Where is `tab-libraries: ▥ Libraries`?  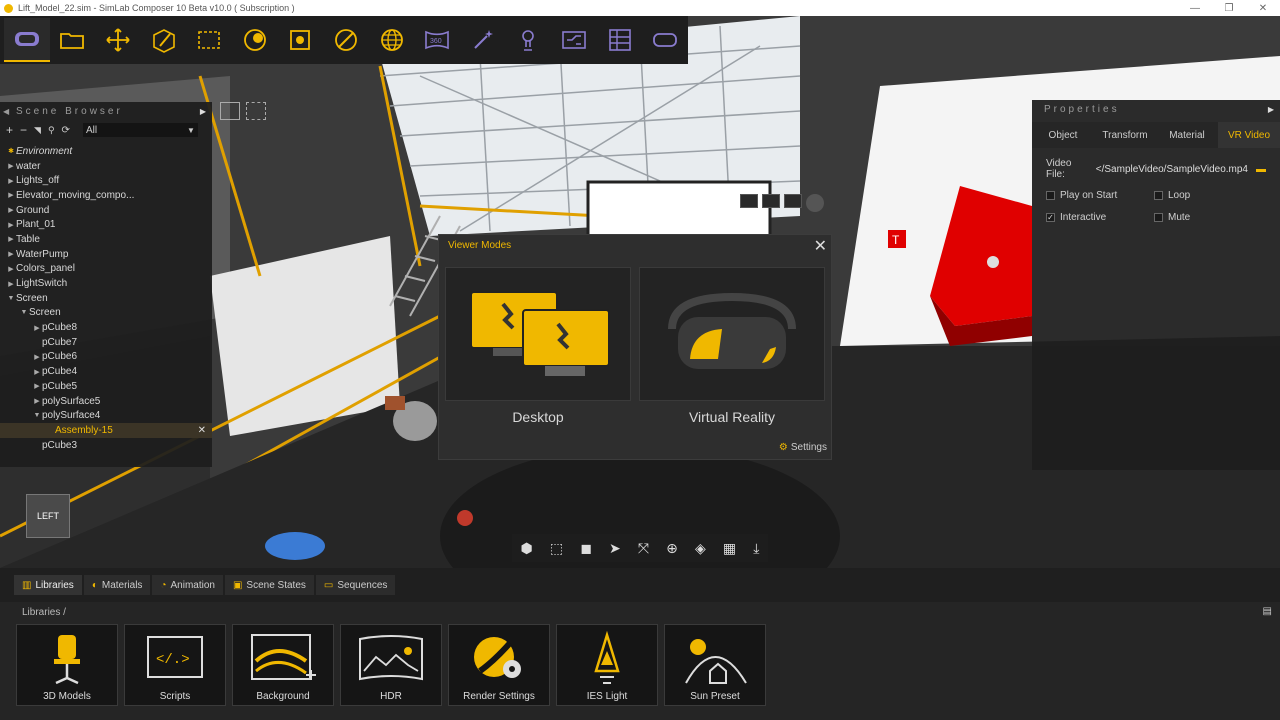
tab-libraries: ▥ Libraries is located at coordinates (48, 585).